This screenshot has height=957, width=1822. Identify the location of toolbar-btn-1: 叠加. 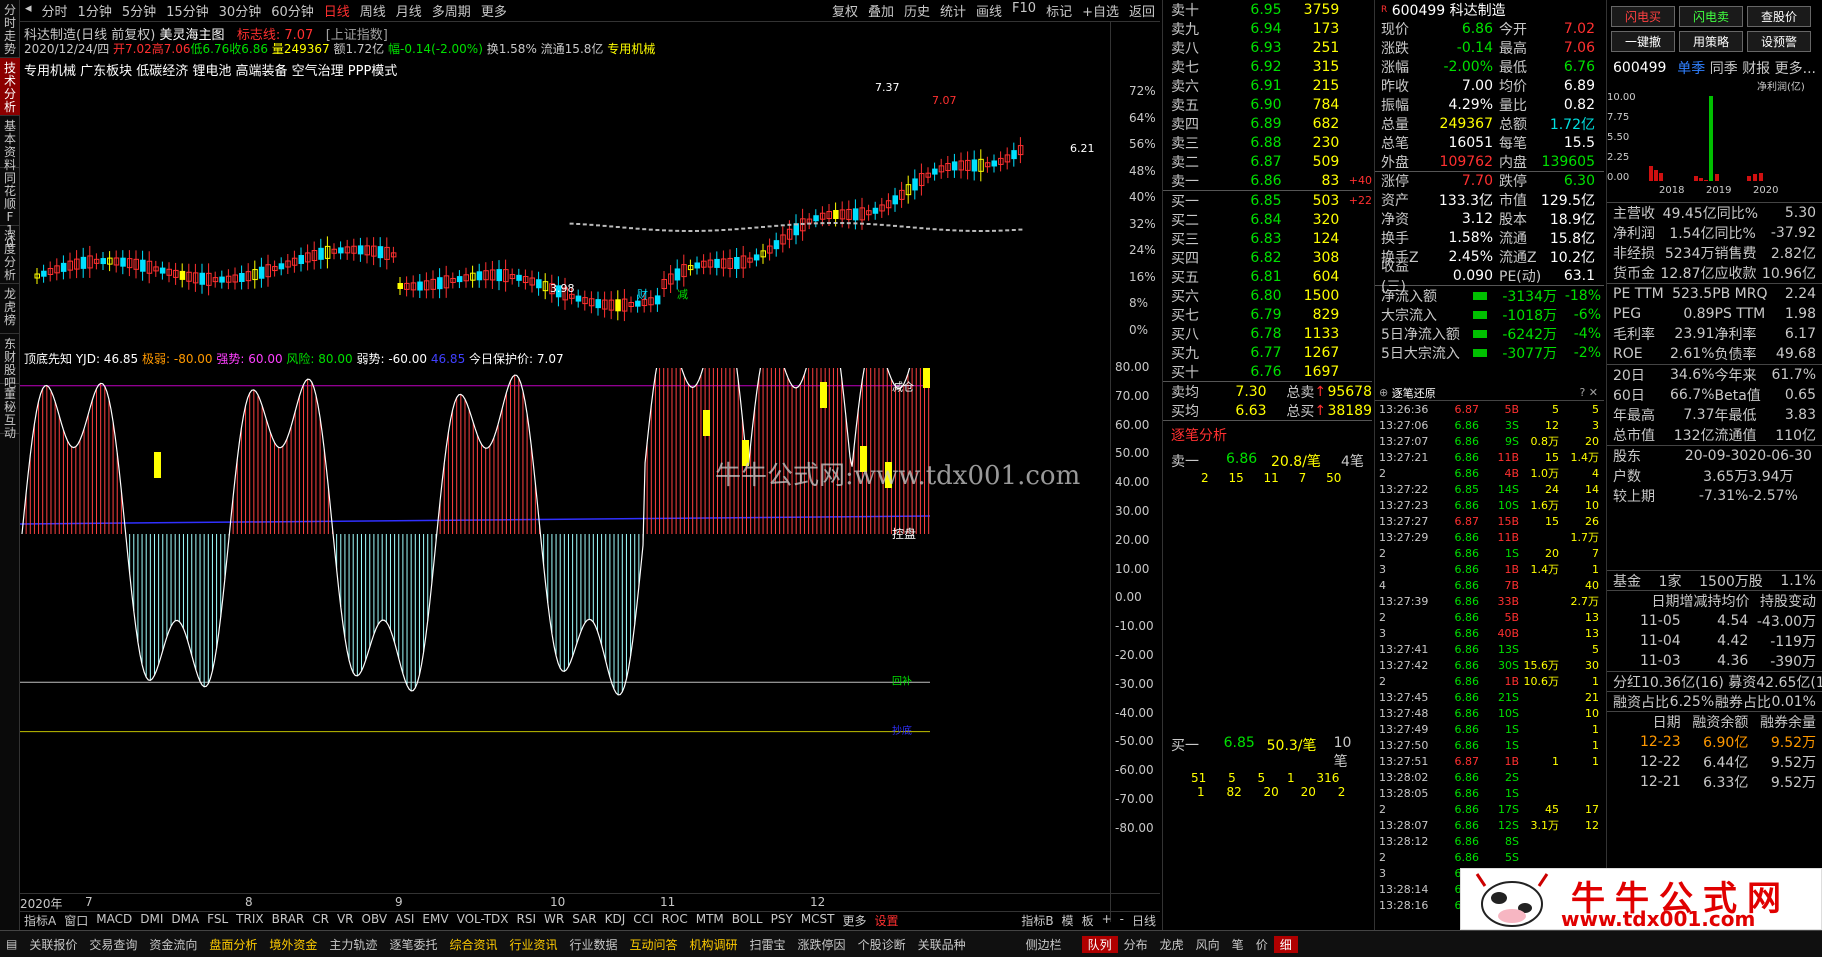
(881, 10).